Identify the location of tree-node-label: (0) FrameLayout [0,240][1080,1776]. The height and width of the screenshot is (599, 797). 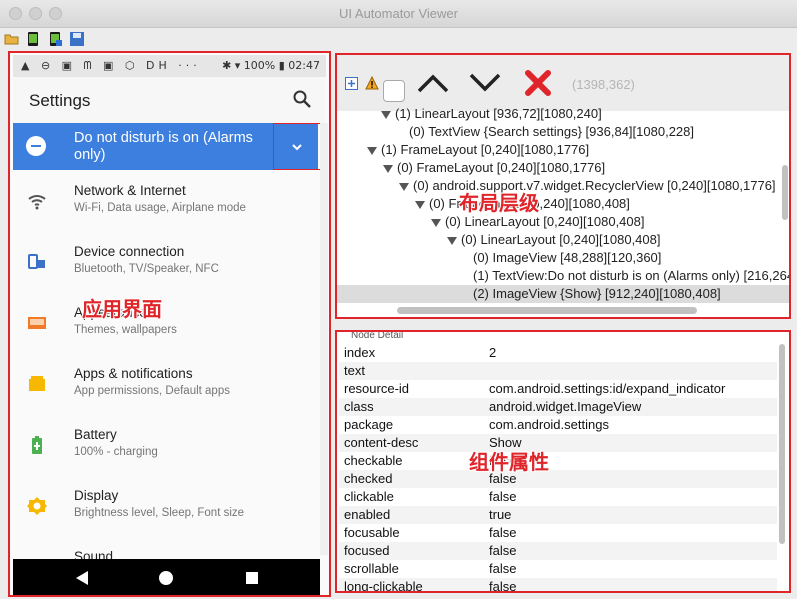
(501, 167).